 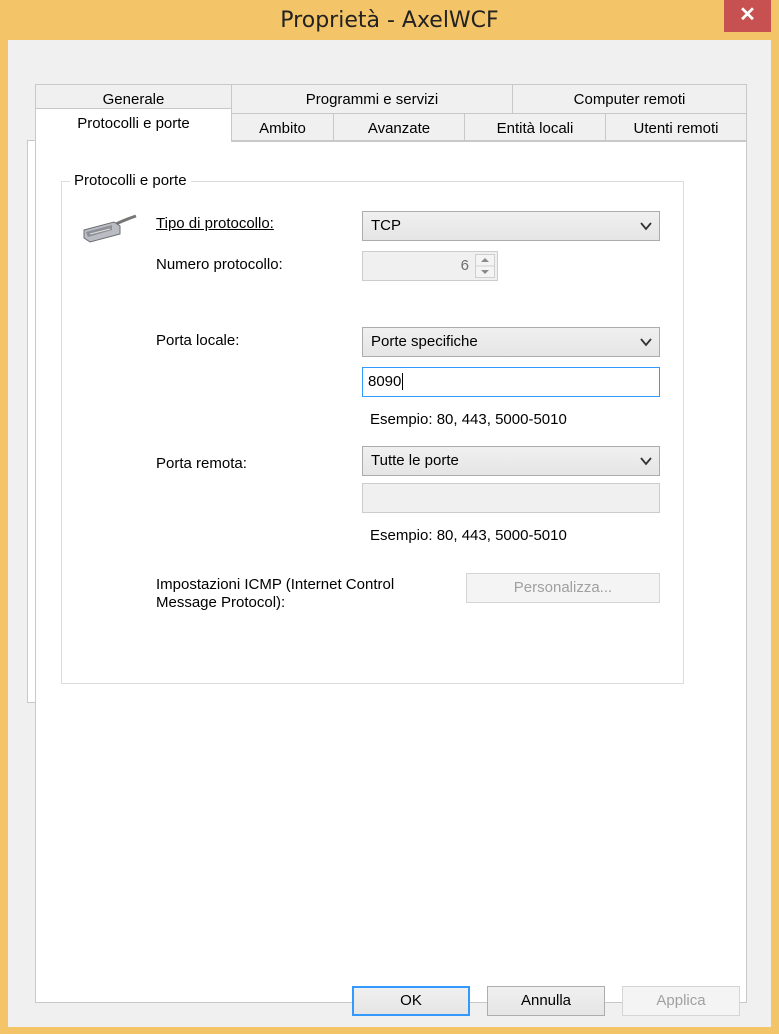 I want to click on remote-port-label: Porta remota:, so click(x=201, y=463).